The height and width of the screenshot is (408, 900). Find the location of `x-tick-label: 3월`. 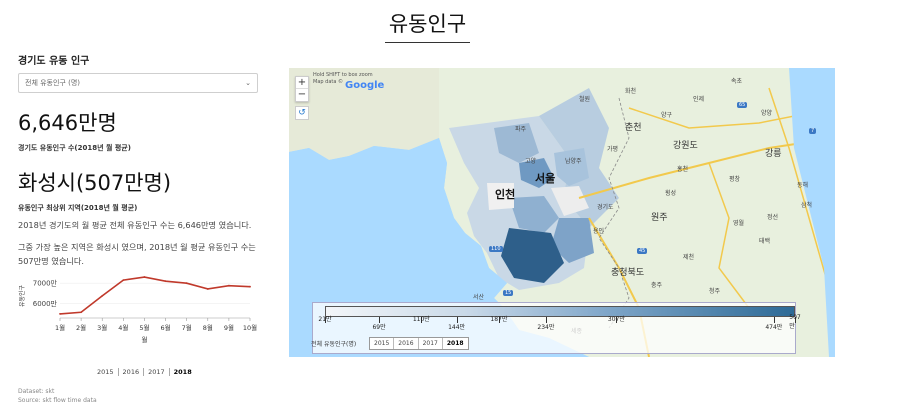

x-tick-label: 3월 is located at coordinates (102, 327).